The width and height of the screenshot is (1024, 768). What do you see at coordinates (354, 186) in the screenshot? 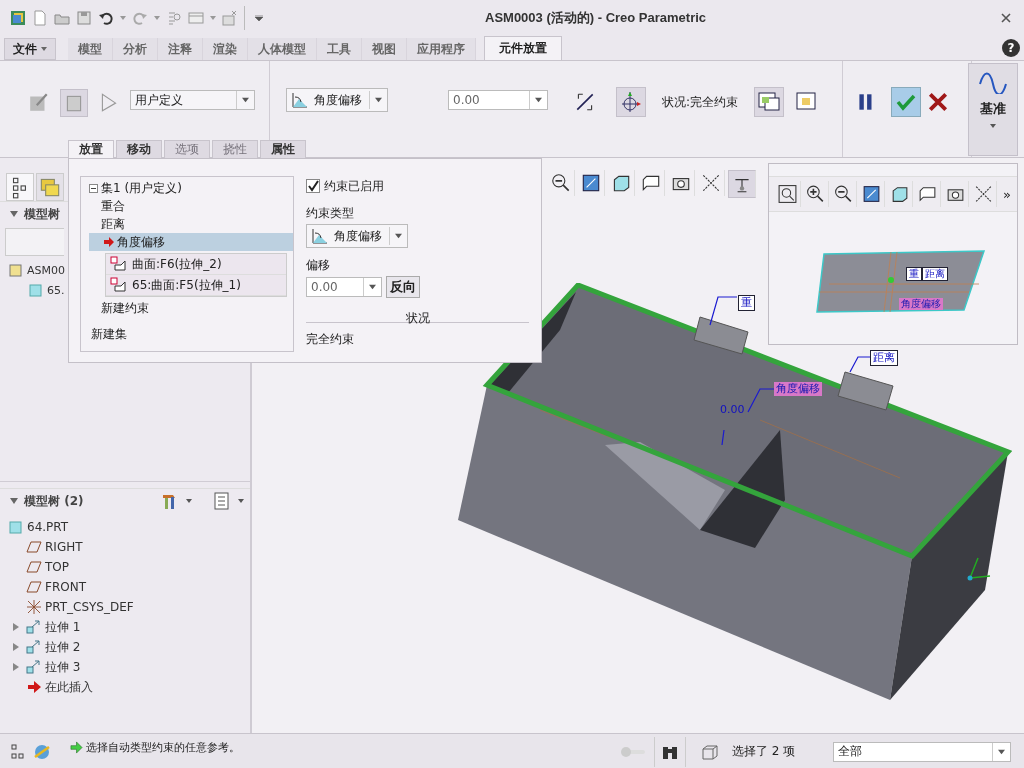
I see `checkbox-label: 约束已启用` at bounding box center [354, 186].